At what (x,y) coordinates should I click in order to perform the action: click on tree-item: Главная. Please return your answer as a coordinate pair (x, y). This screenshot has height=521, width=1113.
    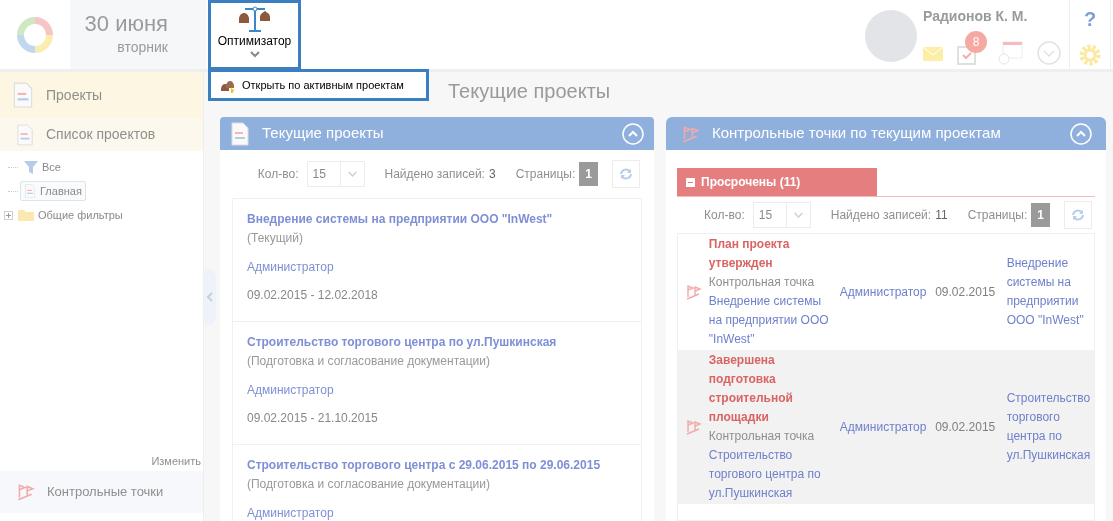
    Looking at the image, I should click on (53, 191).